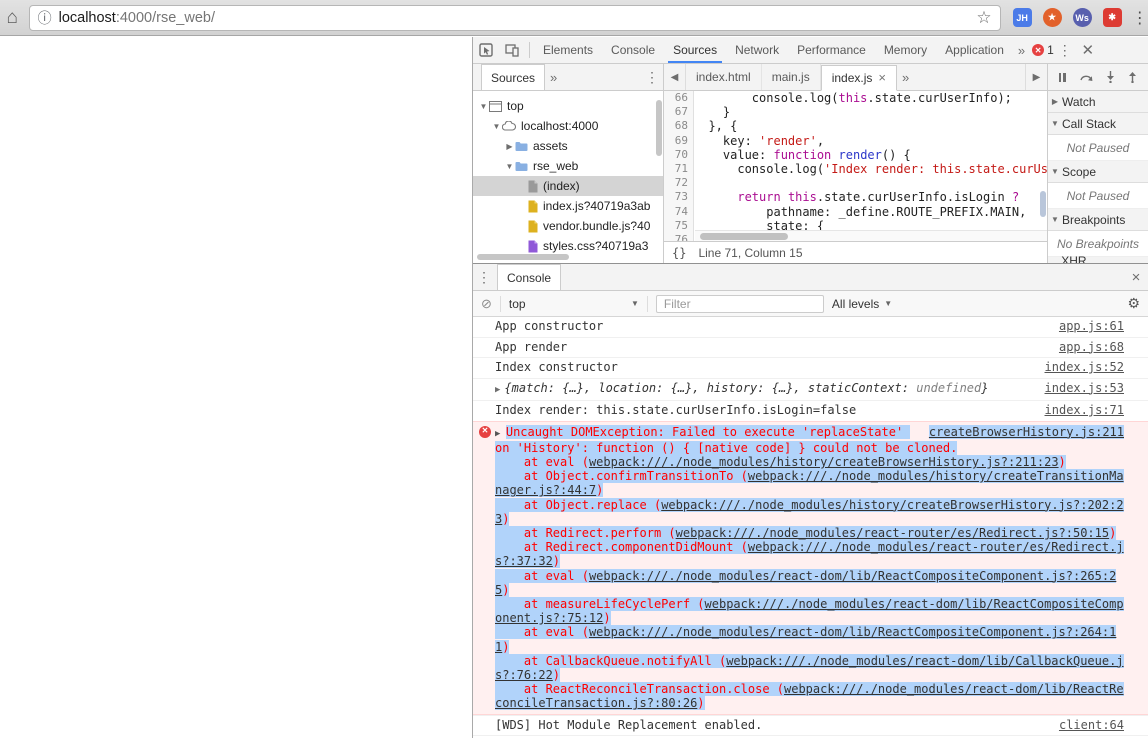  Describe the element at coordinates (45, 18) in the screenshot. I see `page-info-icon: ⓘ` at that location.